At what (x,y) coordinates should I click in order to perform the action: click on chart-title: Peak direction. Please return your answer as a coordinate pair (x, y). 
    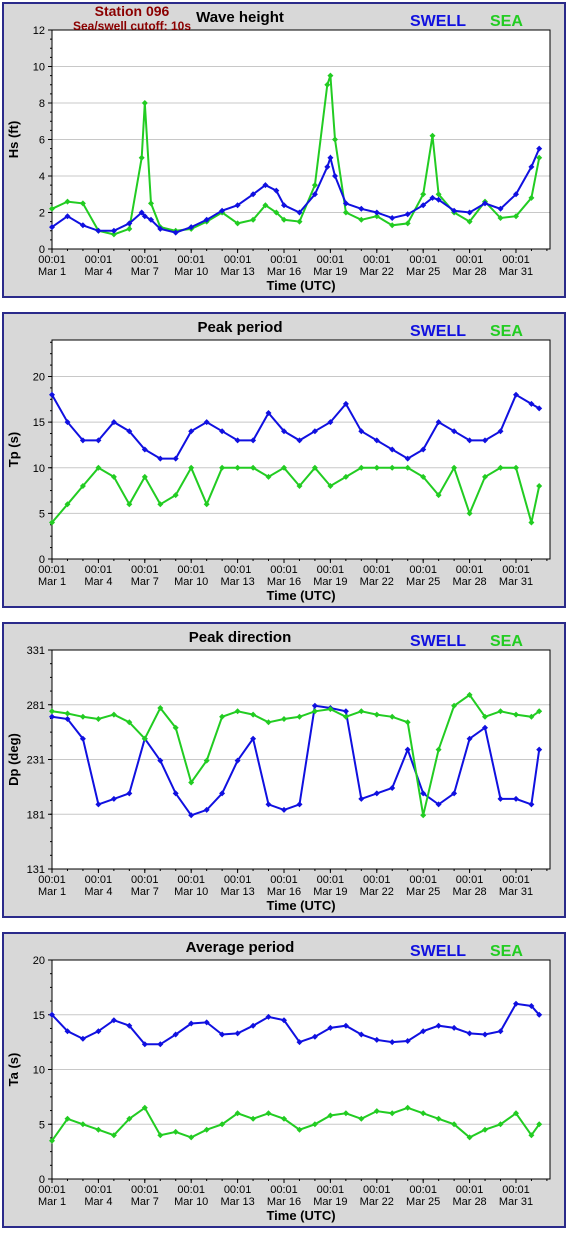
    Looking at the image, I should click on (240, 637).